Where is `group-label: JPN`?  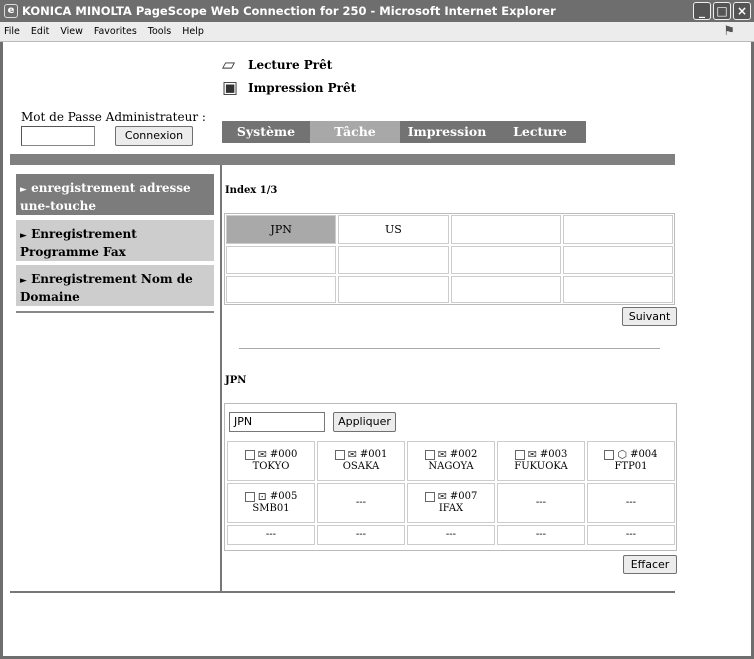 group-label: JPN is located at coordinates (236, 380).